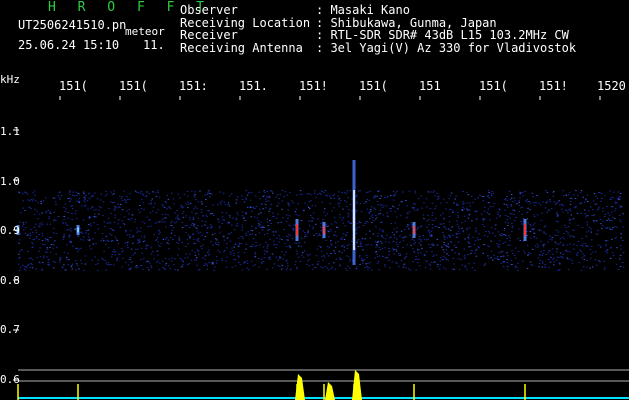 This screenshot has height=400, width=629. I want to click on meteor-echo-core, so click(324, 230).